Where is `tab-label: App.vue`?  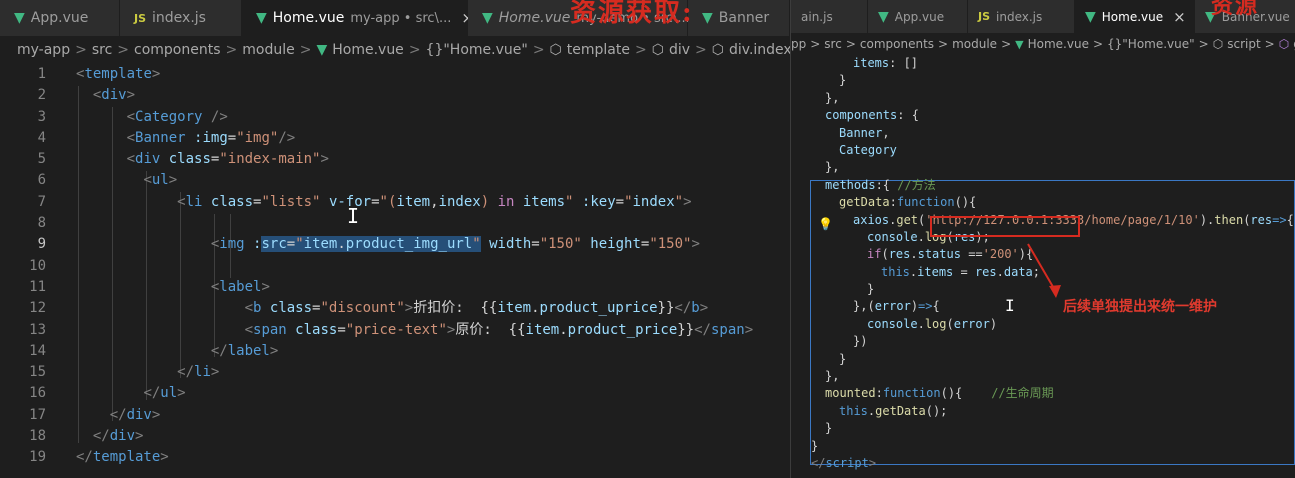 tab-label: App.vue is located at coordinates (59, 18).